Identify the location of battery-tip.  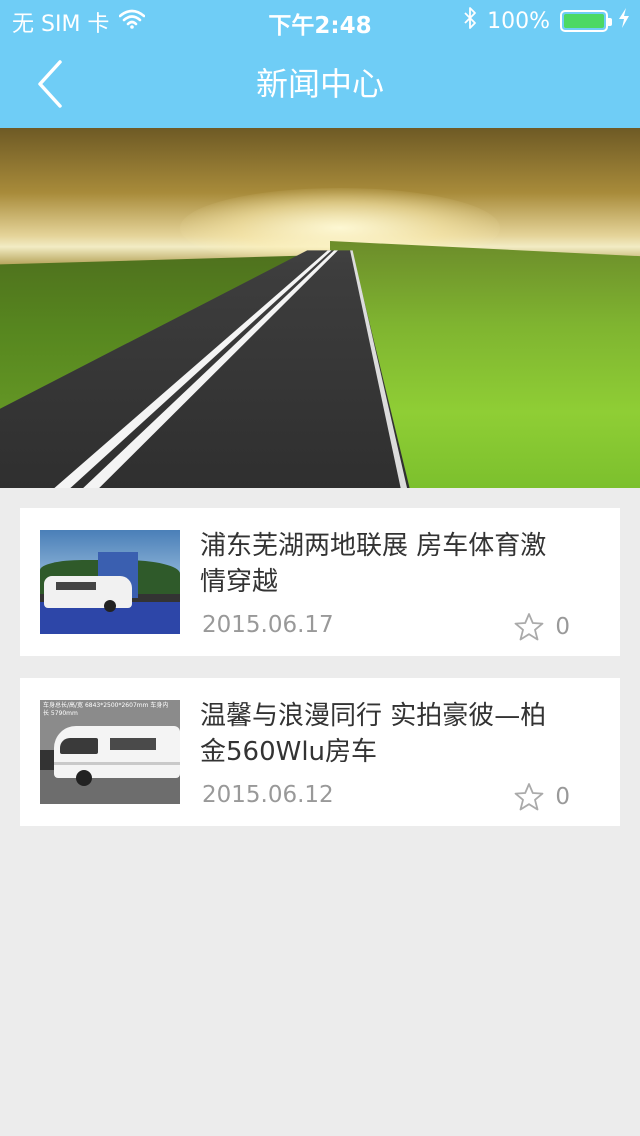
(610, 22).